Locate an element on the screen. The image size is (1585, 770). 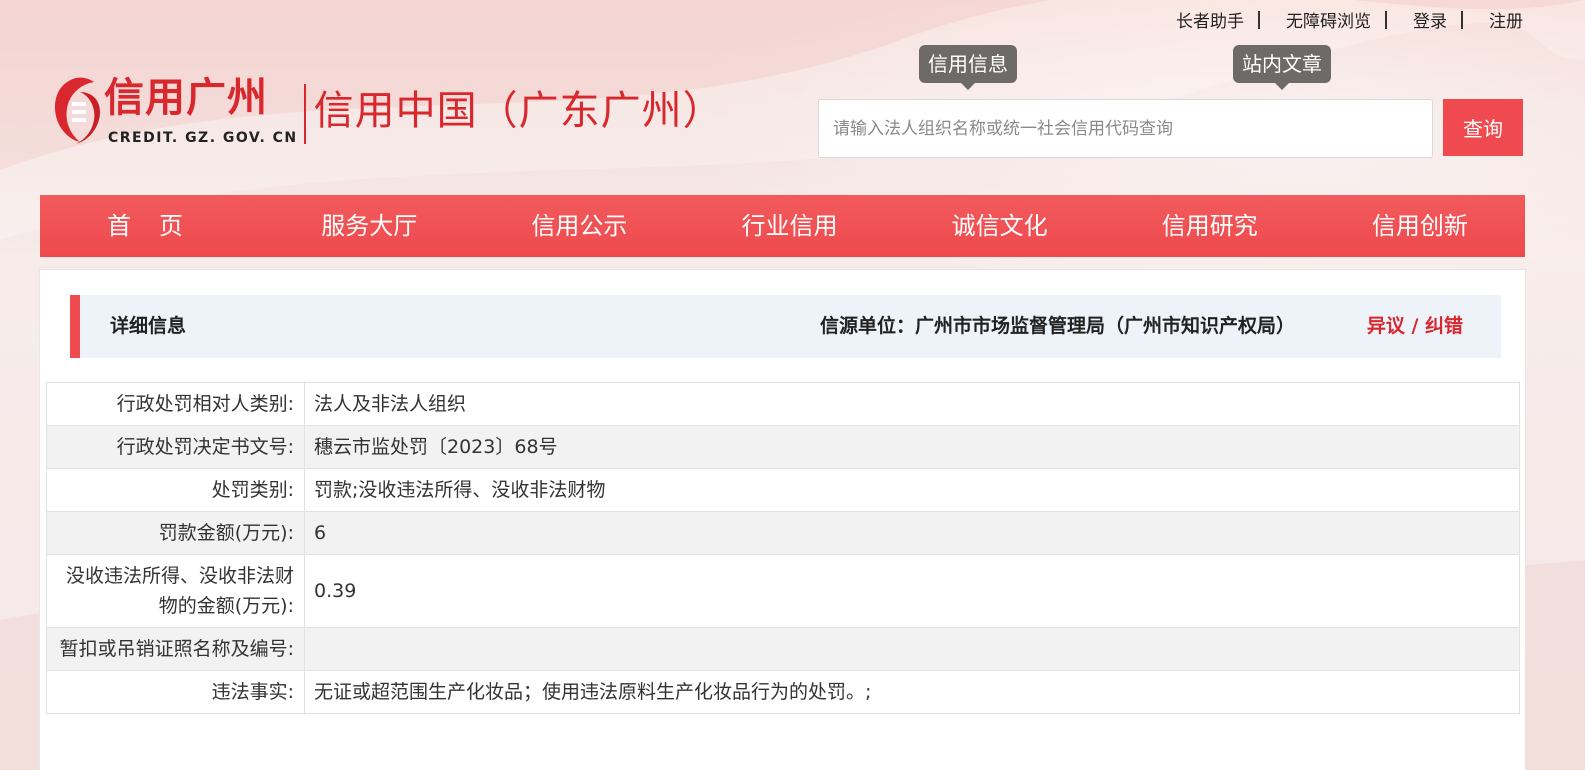
logo-divider is located at coordinates (304, 114).